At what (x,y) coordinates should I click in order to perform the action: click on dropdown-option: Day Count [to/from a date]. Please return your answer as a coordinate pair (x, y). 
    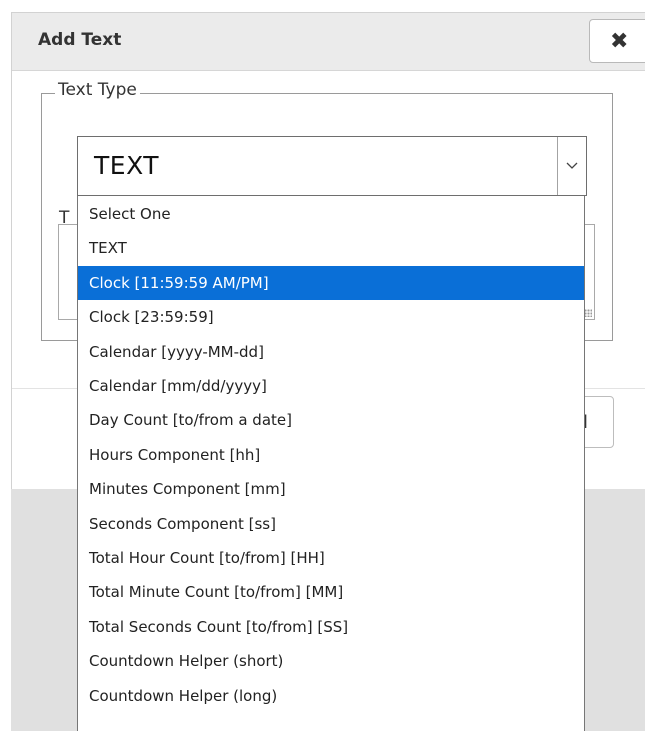
    Looking at the image, I should click on (331, 420).